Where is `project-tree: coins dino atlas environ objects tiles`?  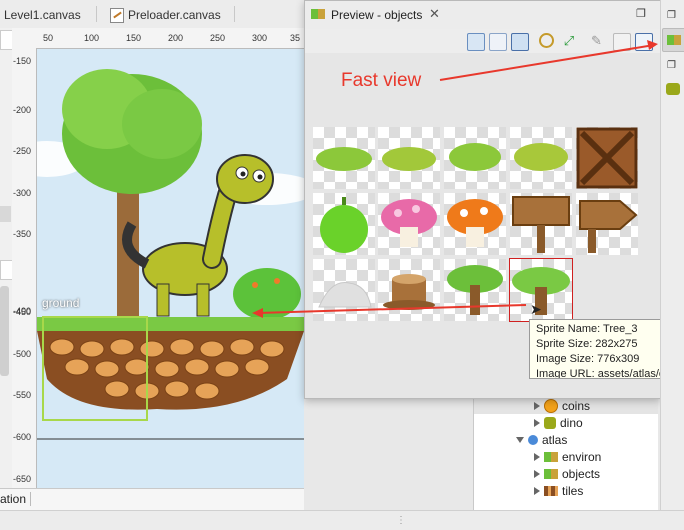
project-tree: coins dino atlas environ objects tiles is located at coordinates (565, 453).